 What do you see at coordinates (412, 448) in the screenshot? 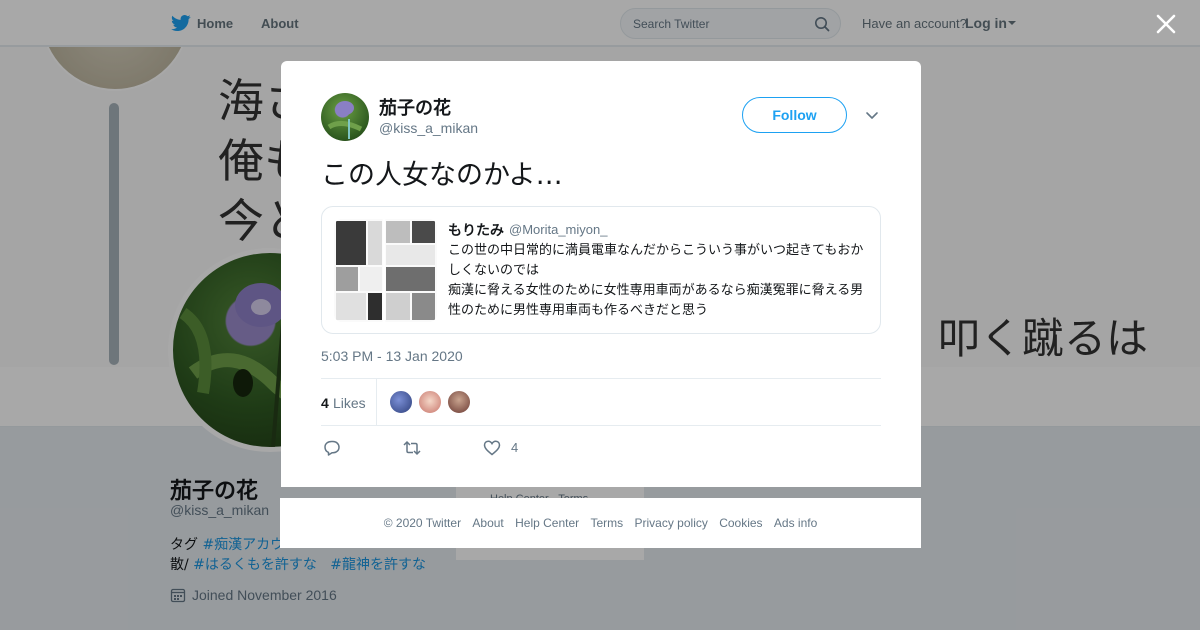
I see `retweet-icon` at bounding box center [412, 448].